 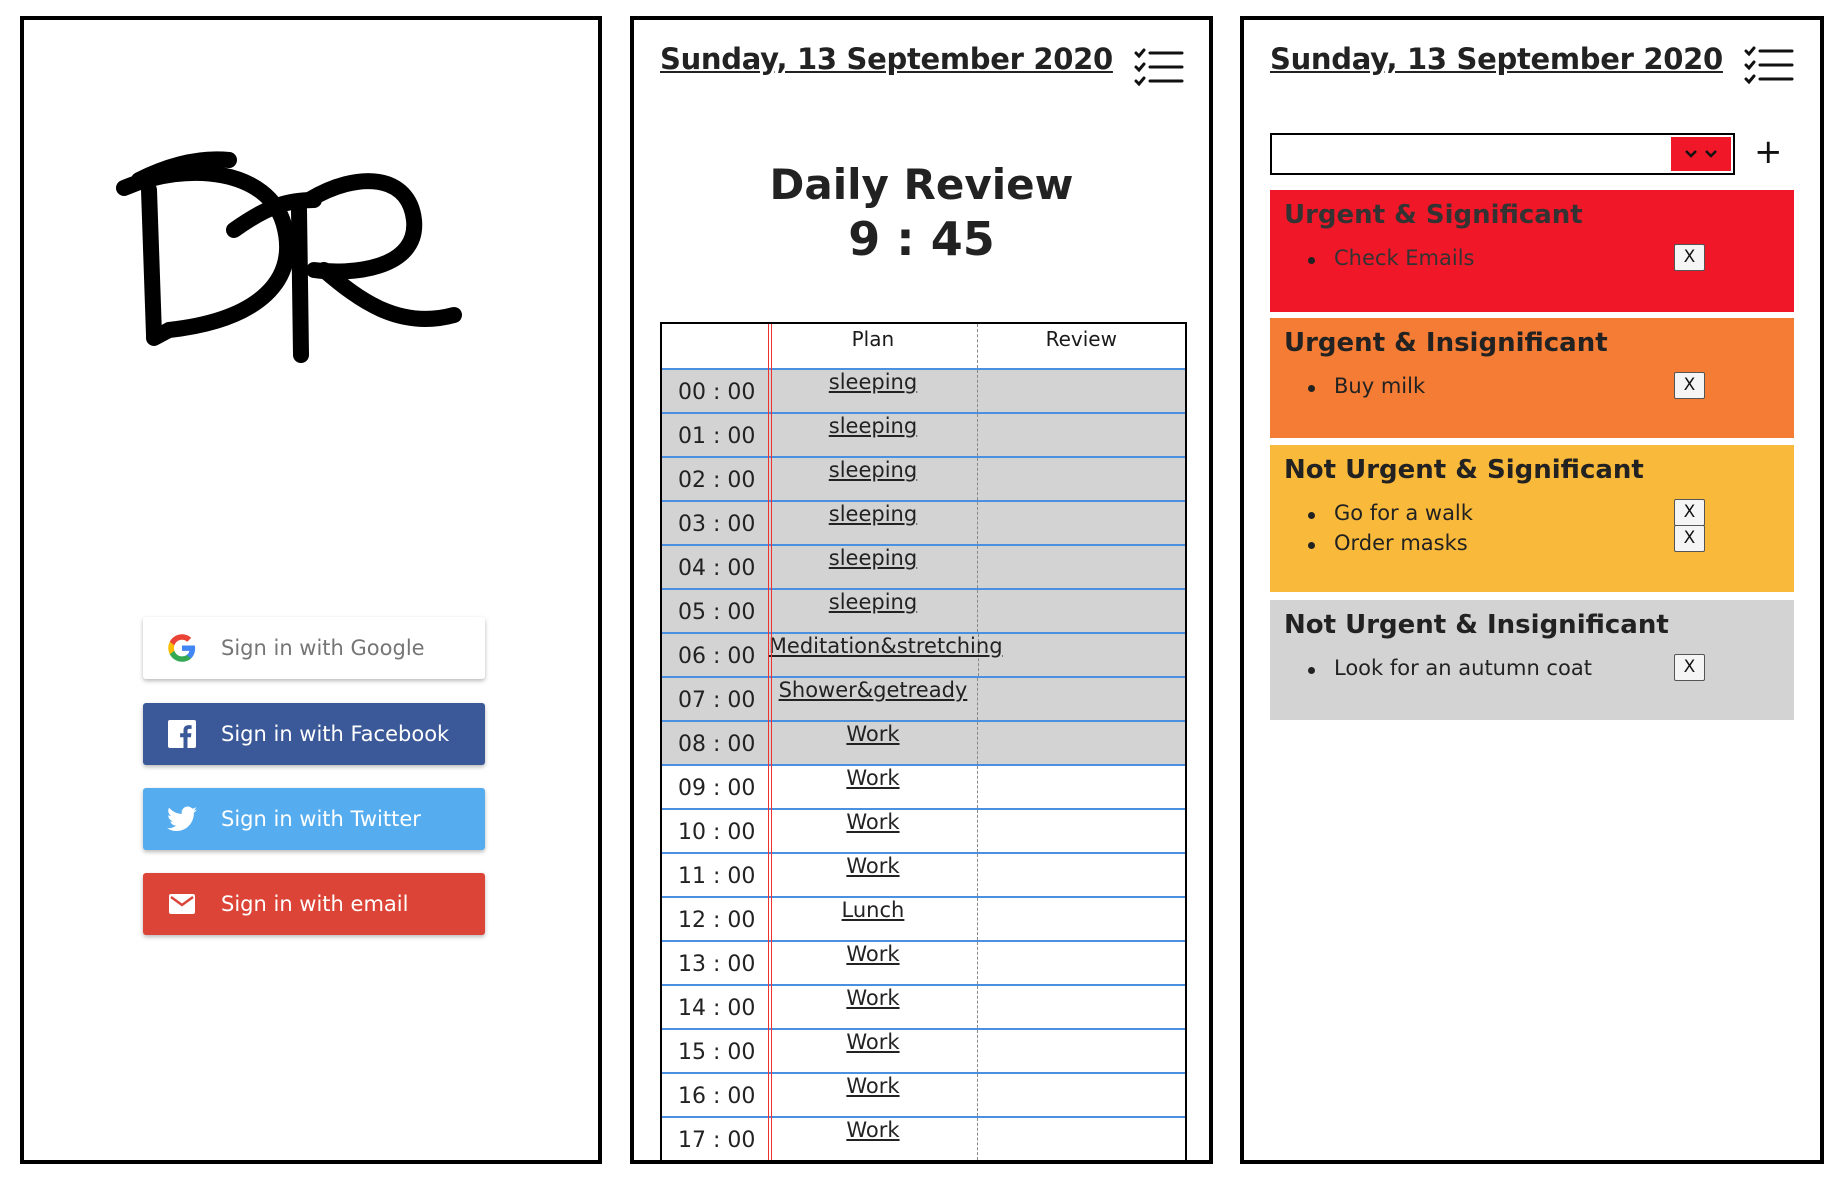 I want to click on row-time: 00, so click(x=717, y=392).